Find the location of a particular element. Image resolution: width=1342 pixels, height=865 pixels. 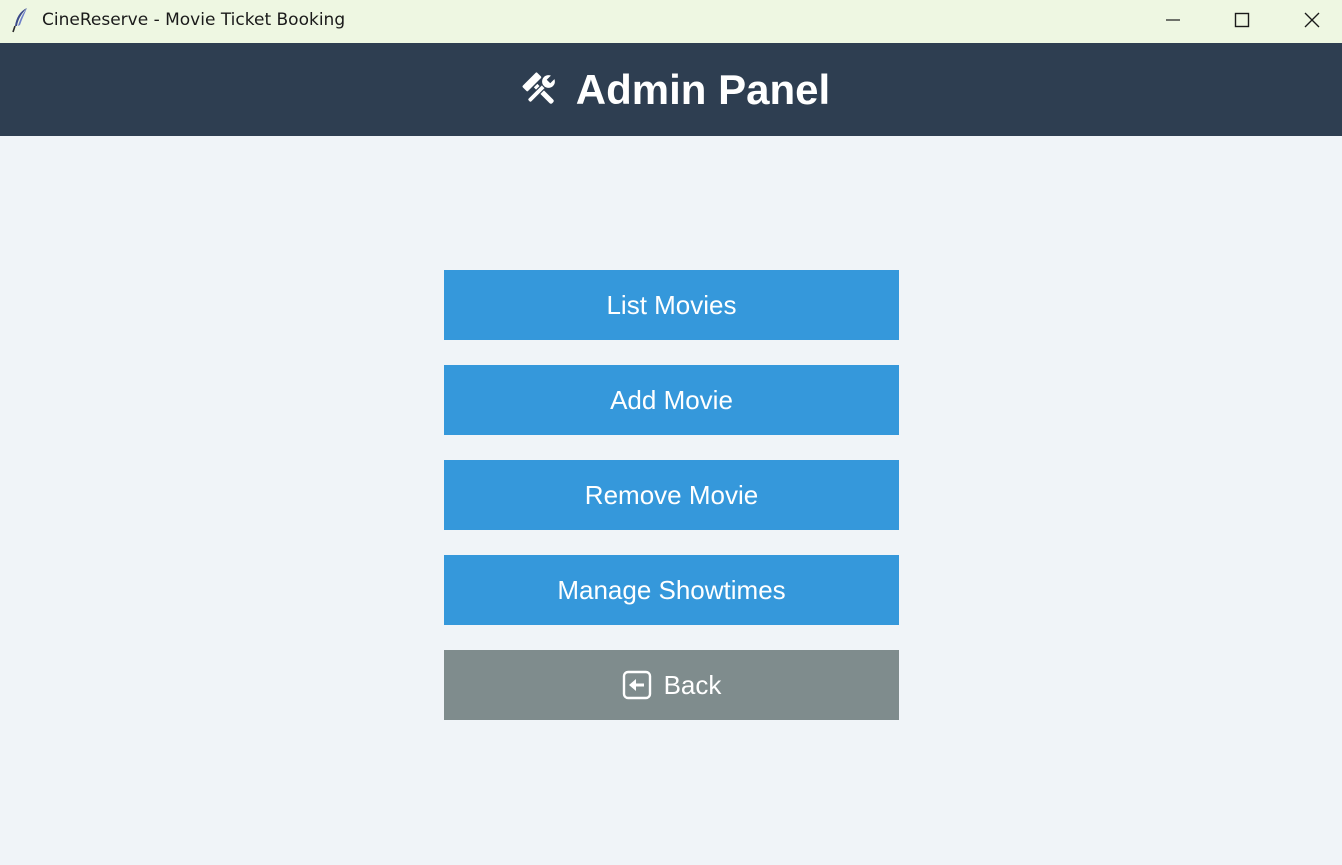

header-content: Admin Panel is located at coordinates (674, 89).